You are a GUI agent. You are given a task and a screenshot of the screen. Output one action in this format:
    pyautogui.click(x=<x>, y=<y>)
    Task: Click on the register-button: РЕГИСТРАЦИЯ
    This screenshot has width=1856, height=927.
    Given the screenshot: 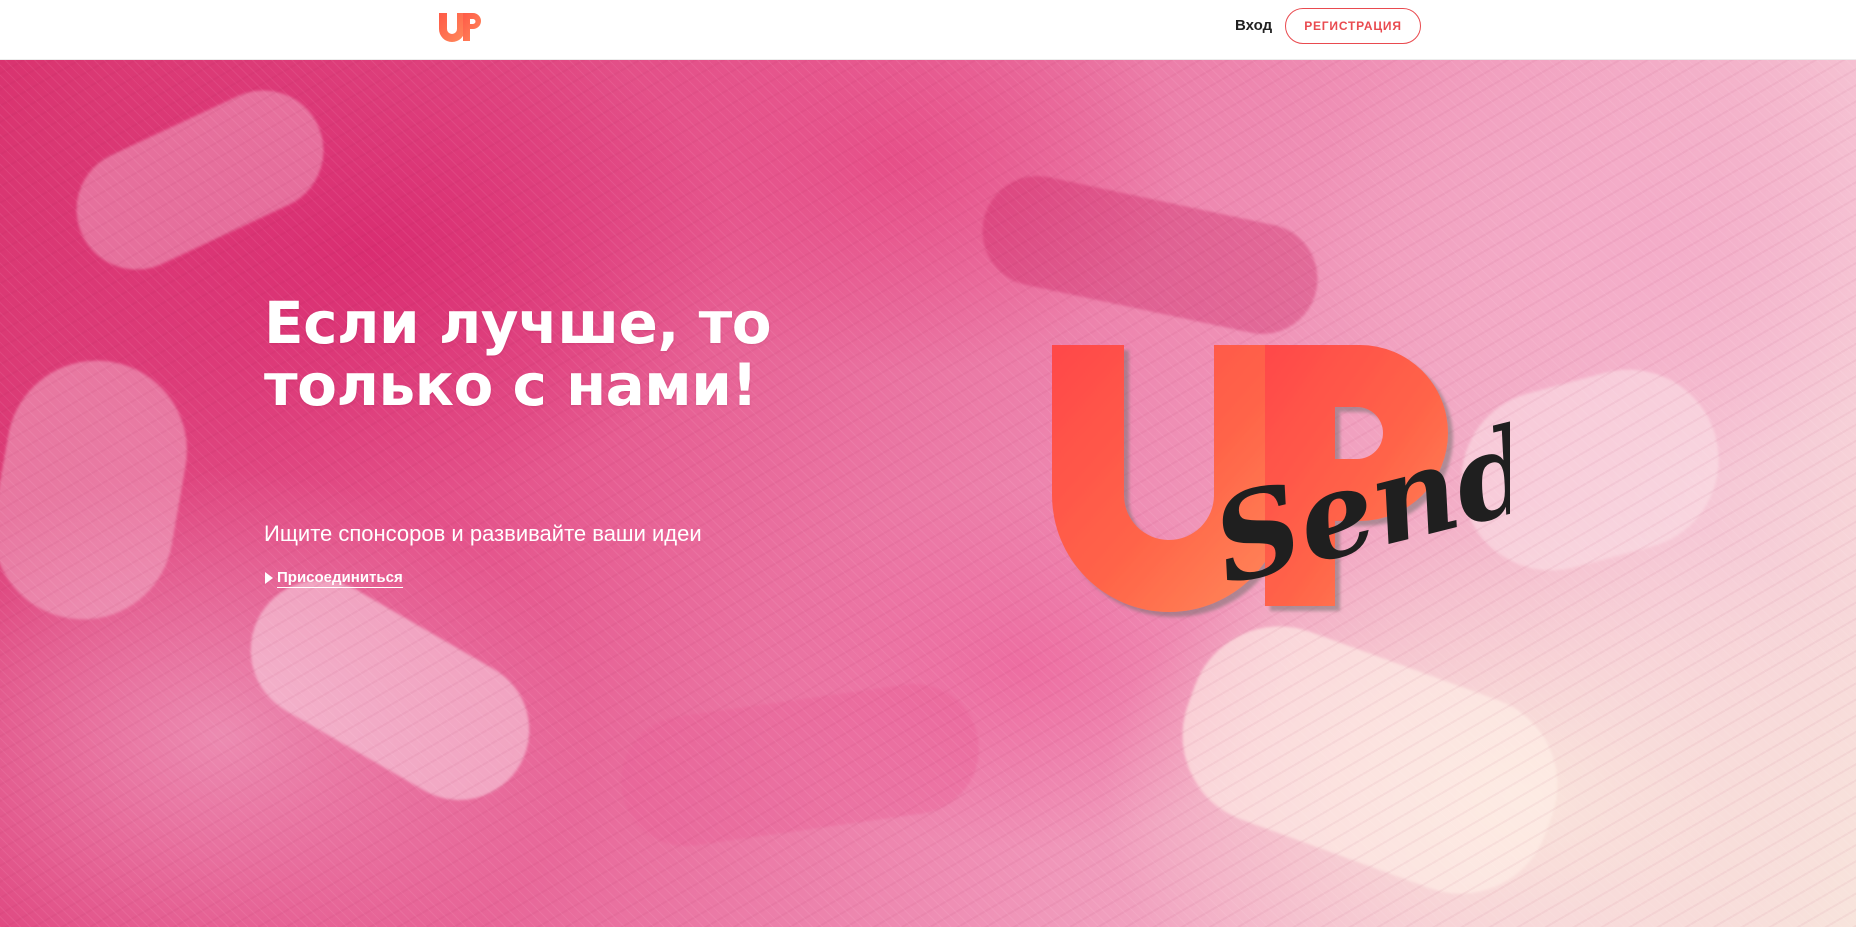 What is the action you would take?
    pyautogui.click(x=1353, y=26)
    